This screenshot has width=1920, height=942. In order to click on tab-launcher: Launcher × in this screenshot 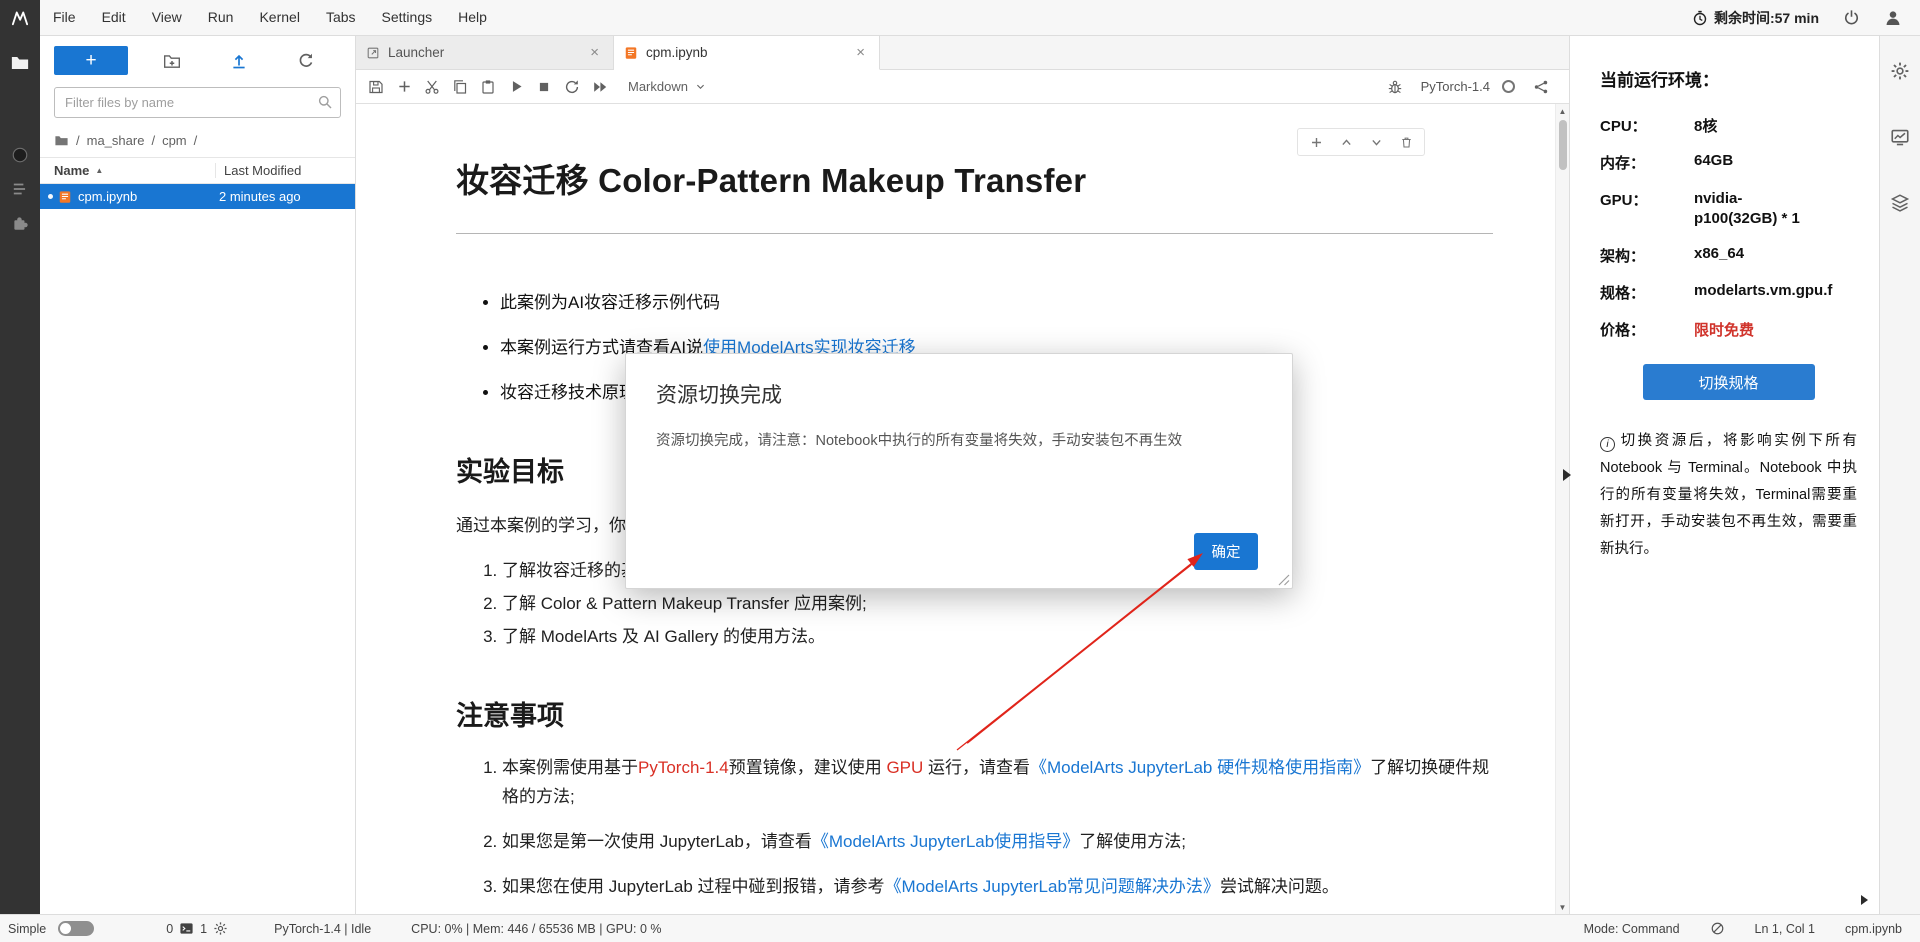, I will do `click(485, 52)`.